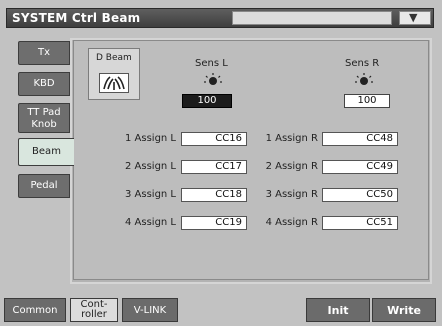 The image size is (442, 326). Describe the element at coordinates (150, 138) in the screenshot. I see `assign-l-label: 1 Assign L` at that location.